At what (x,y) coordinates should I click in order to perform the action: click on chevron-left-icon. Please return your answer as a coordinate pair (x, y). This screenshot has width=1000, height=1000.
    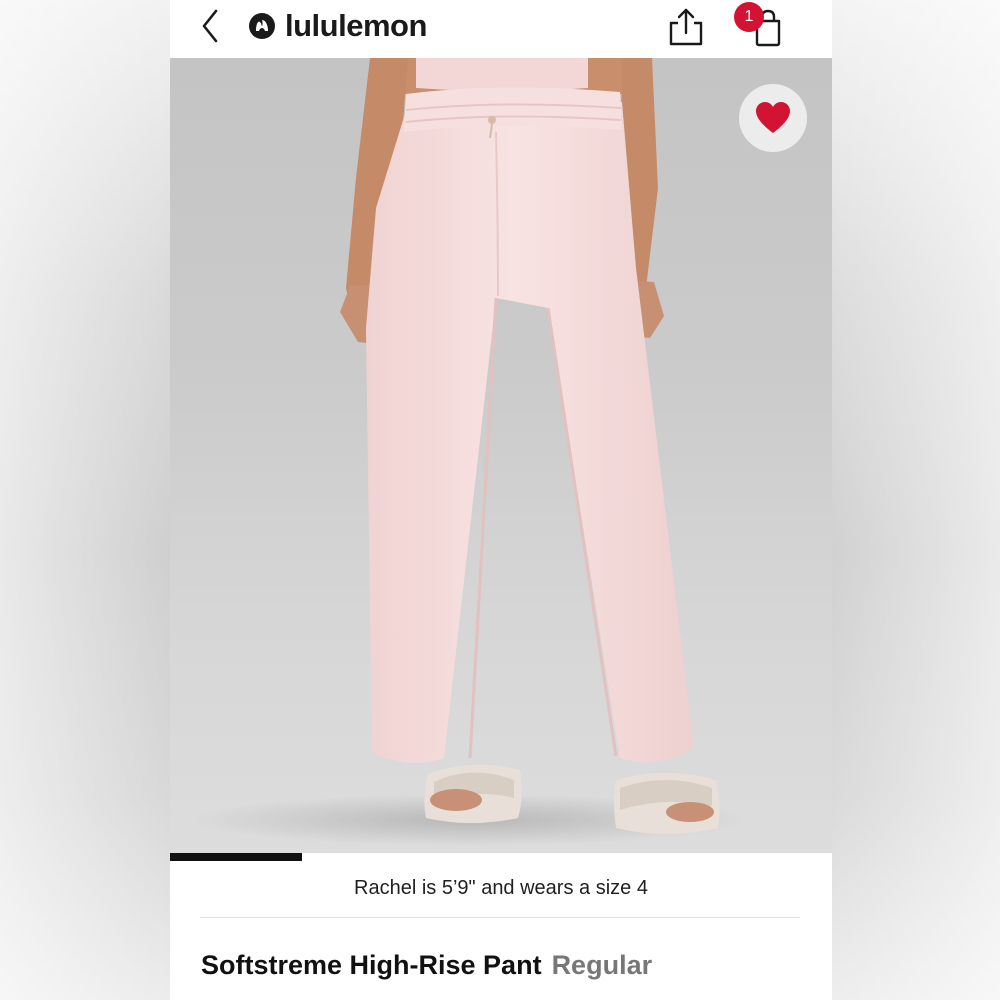
    Looking at the image, I should click on (210, 26).